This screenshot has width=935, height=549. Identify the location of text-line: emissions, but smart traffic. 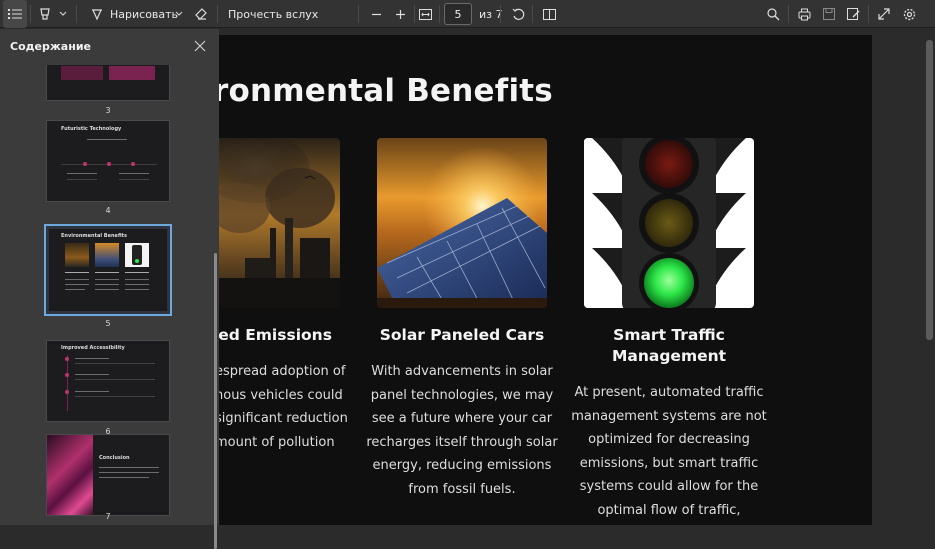
(669, 463).